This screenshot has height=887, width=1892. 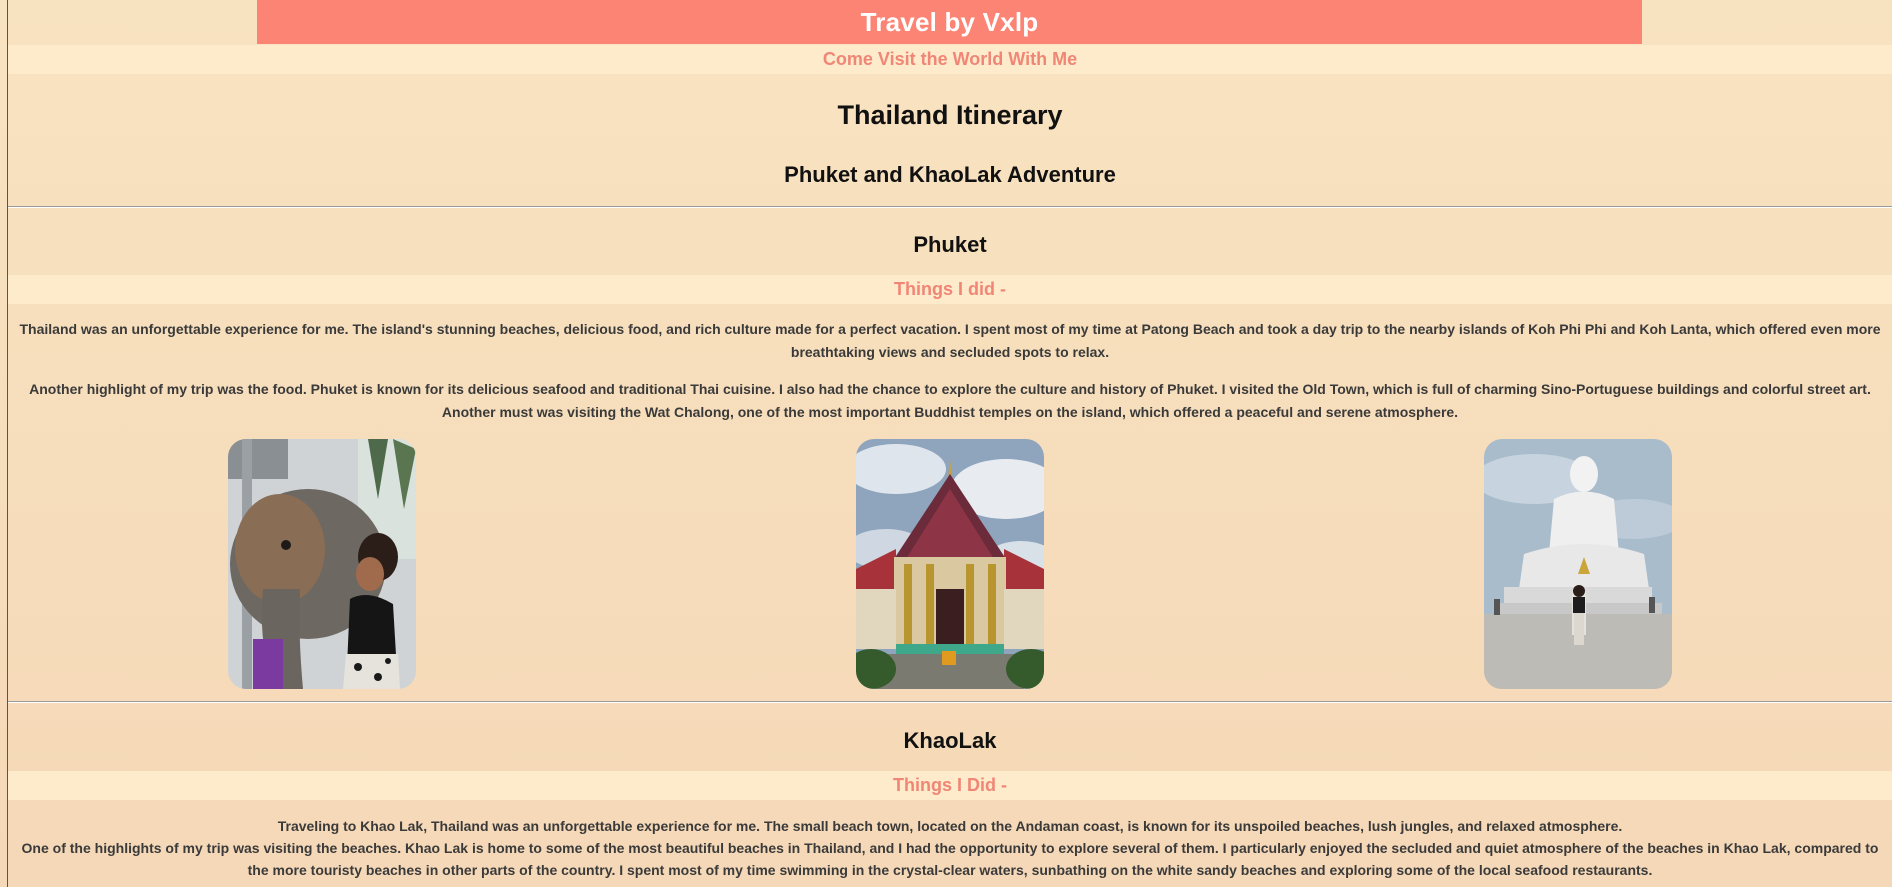 I want to click on tagline-band: Come Visit the World With Me, so click(x=950, y=59).